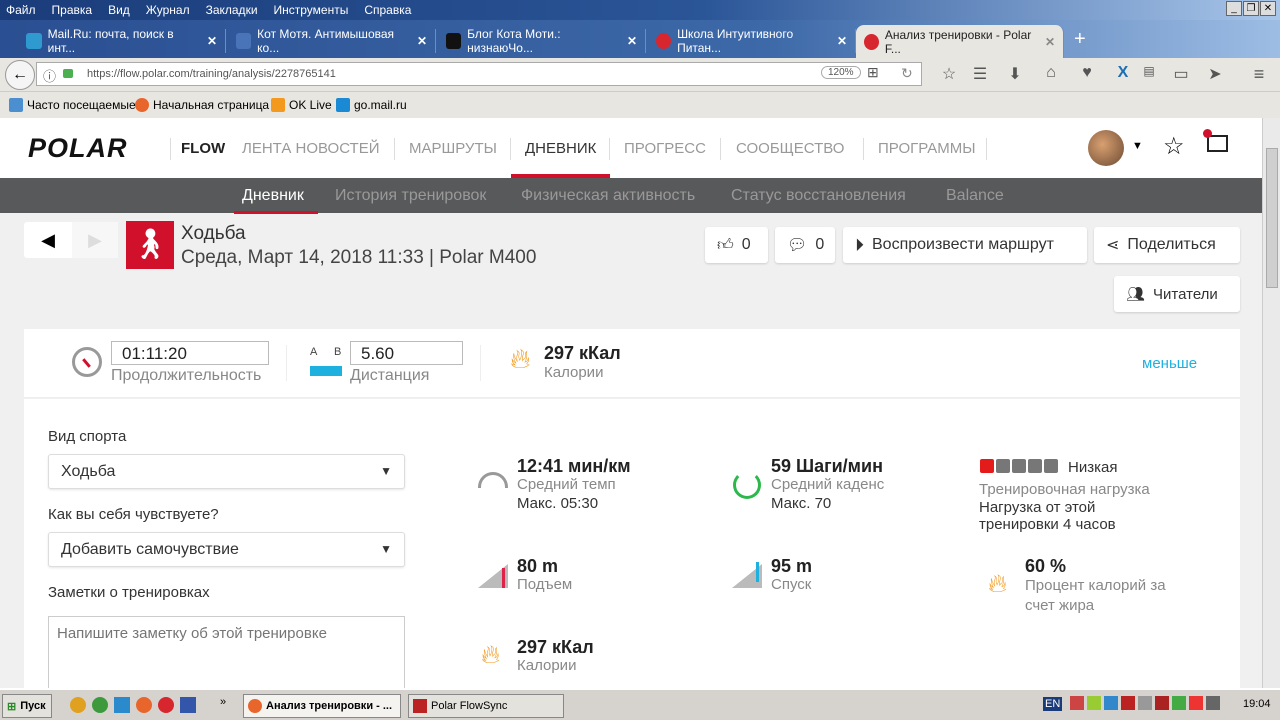  I want to click on subnav-recovery: Статус восстановления, so click(818, 196).